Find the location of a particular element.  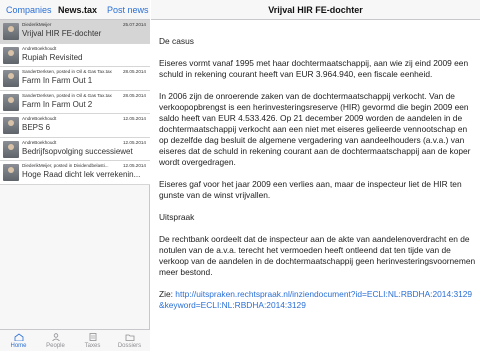

tab-bar: Home People Taxes Dossiers is located at coordinates (75, 340).